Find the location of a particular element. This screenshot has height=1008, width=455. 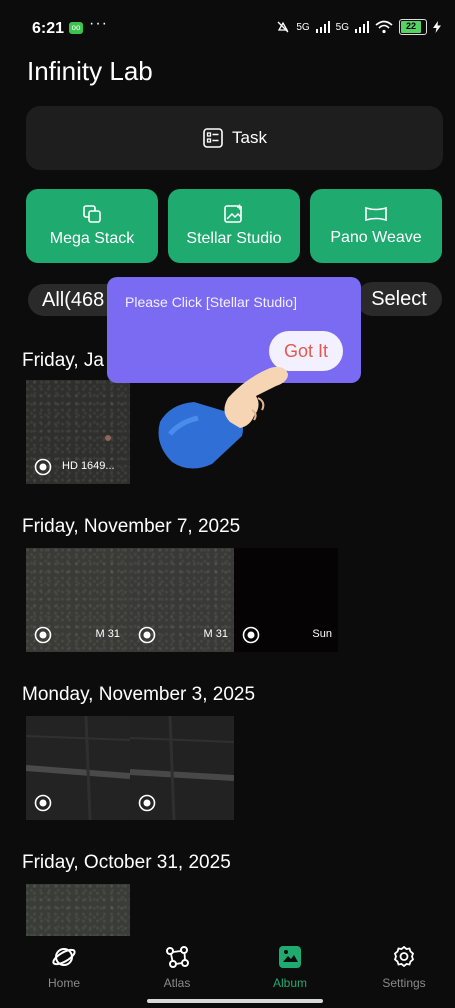

constellation-icon is located at coordinates (177, 957).